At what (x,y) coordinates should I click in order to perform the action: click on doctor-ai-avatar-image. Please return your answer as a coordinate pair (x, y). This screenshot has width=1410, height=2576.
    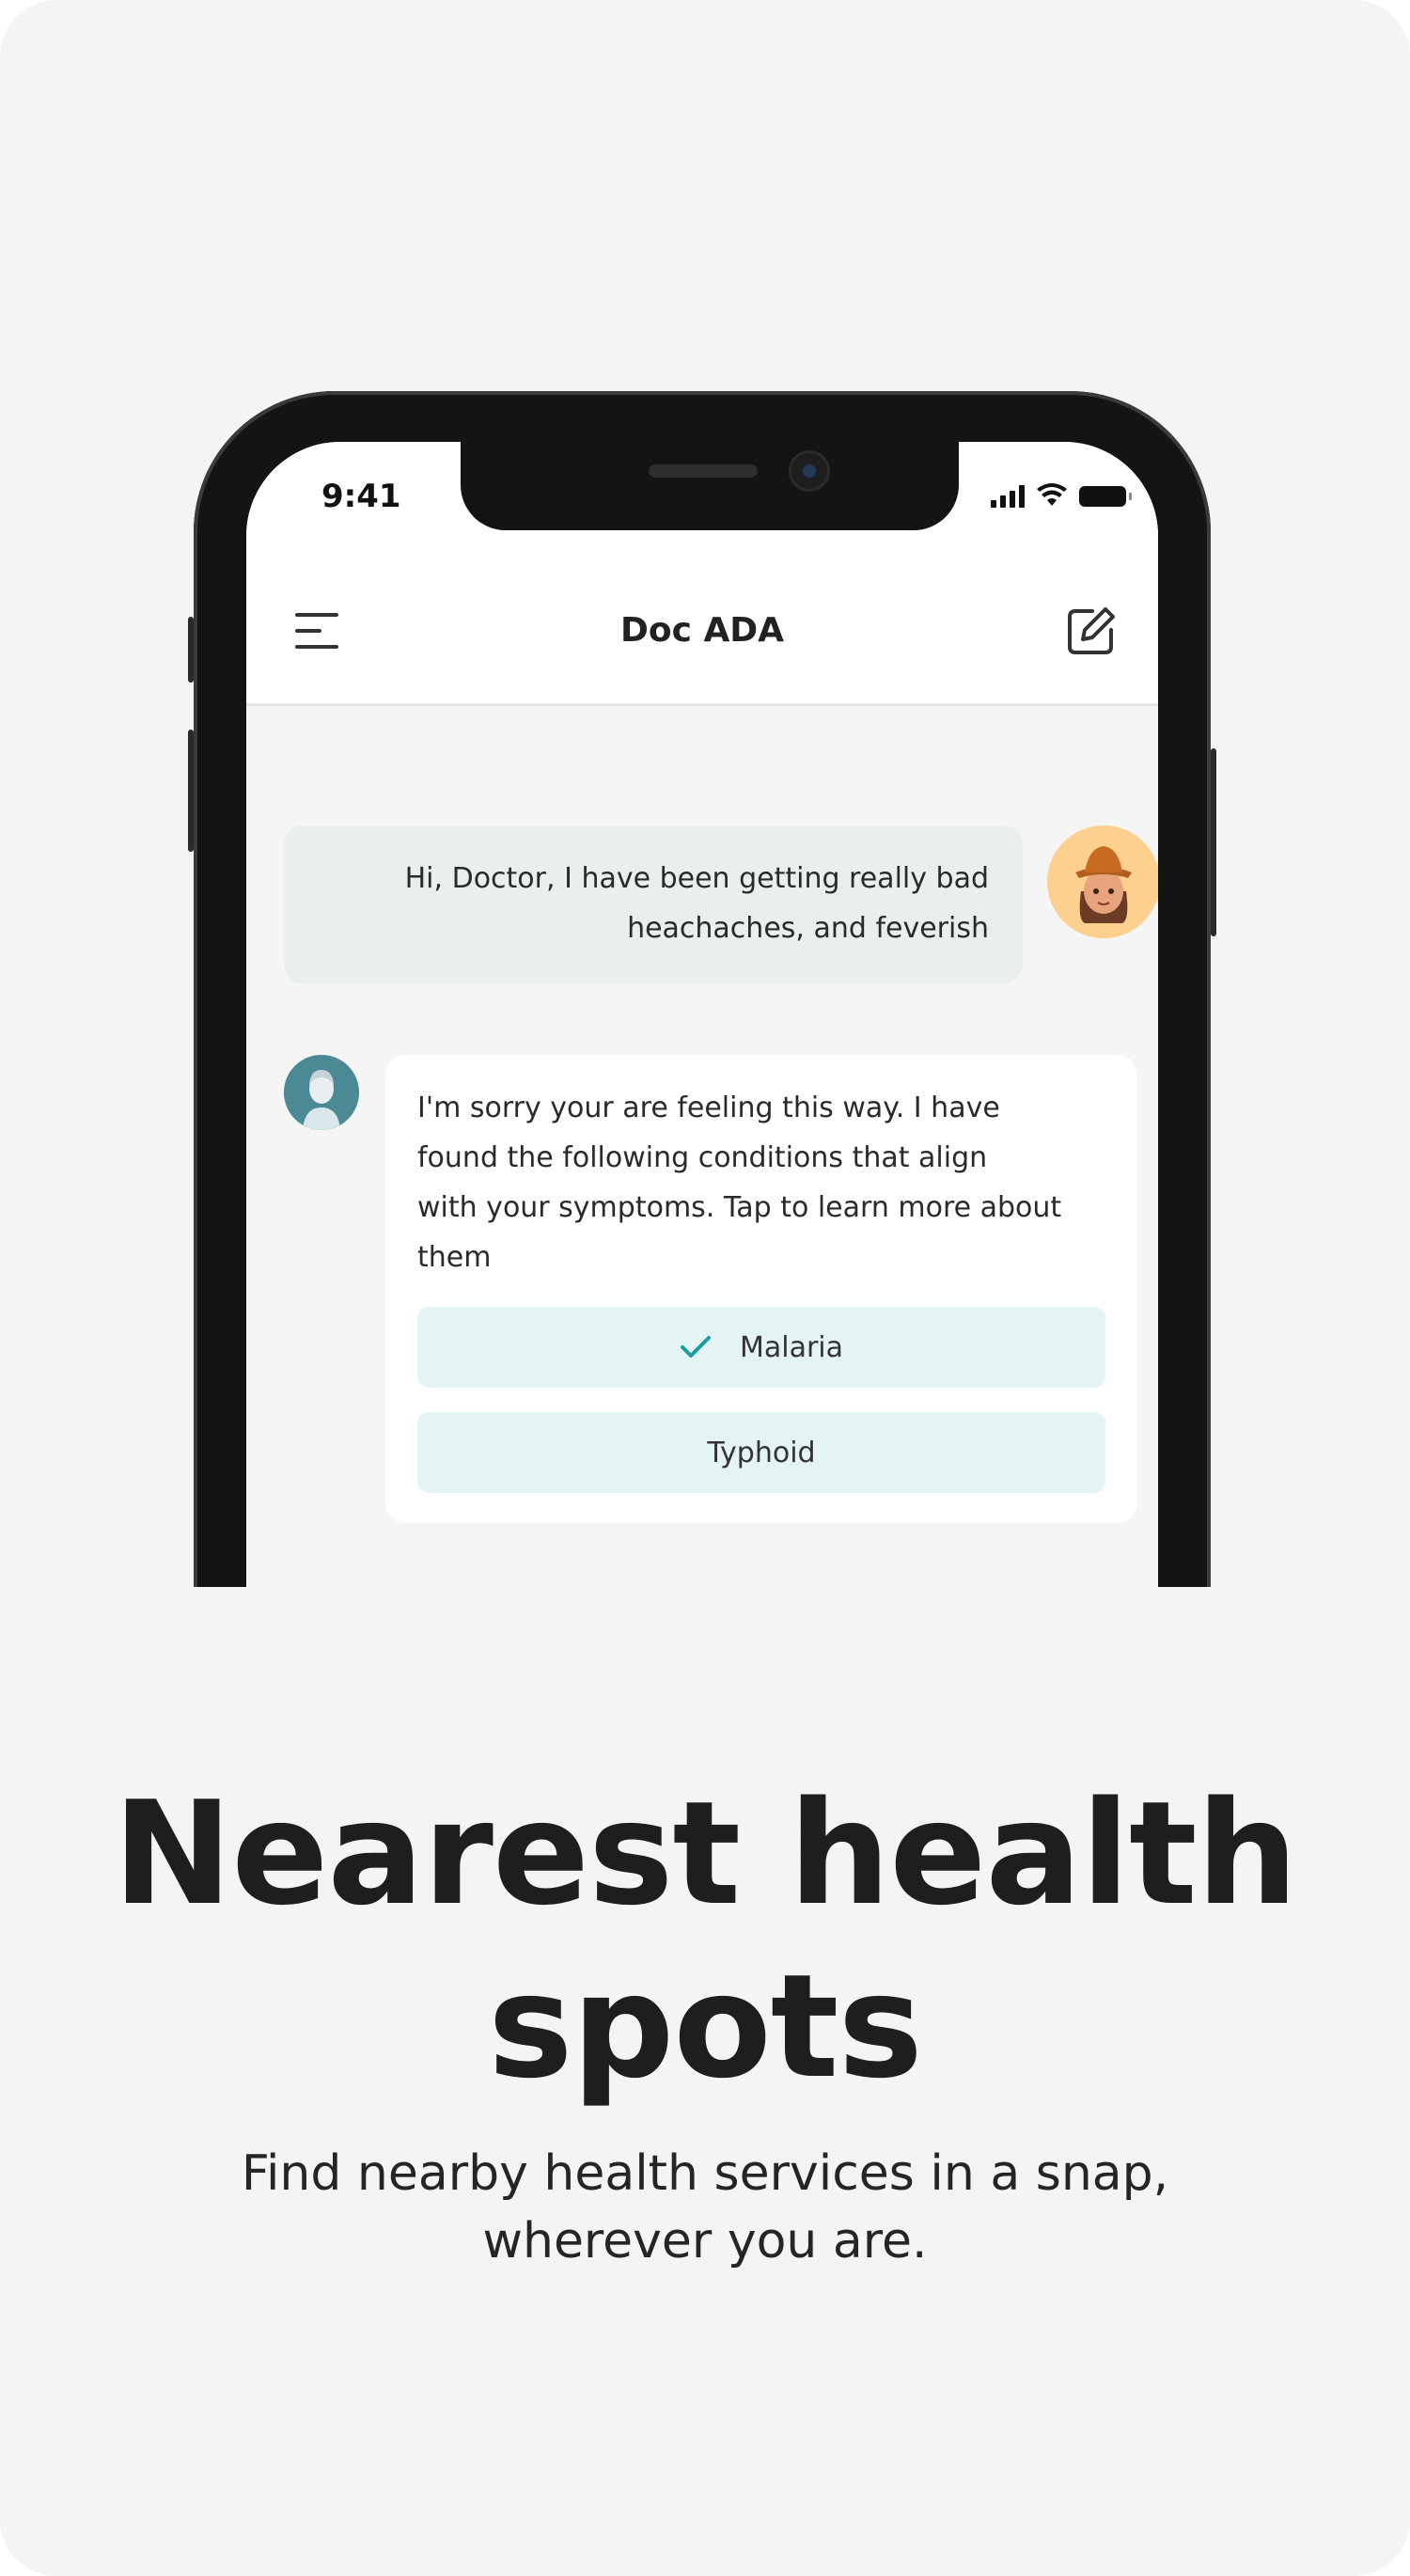
    Looking at the image, I should click on (321, 1093).